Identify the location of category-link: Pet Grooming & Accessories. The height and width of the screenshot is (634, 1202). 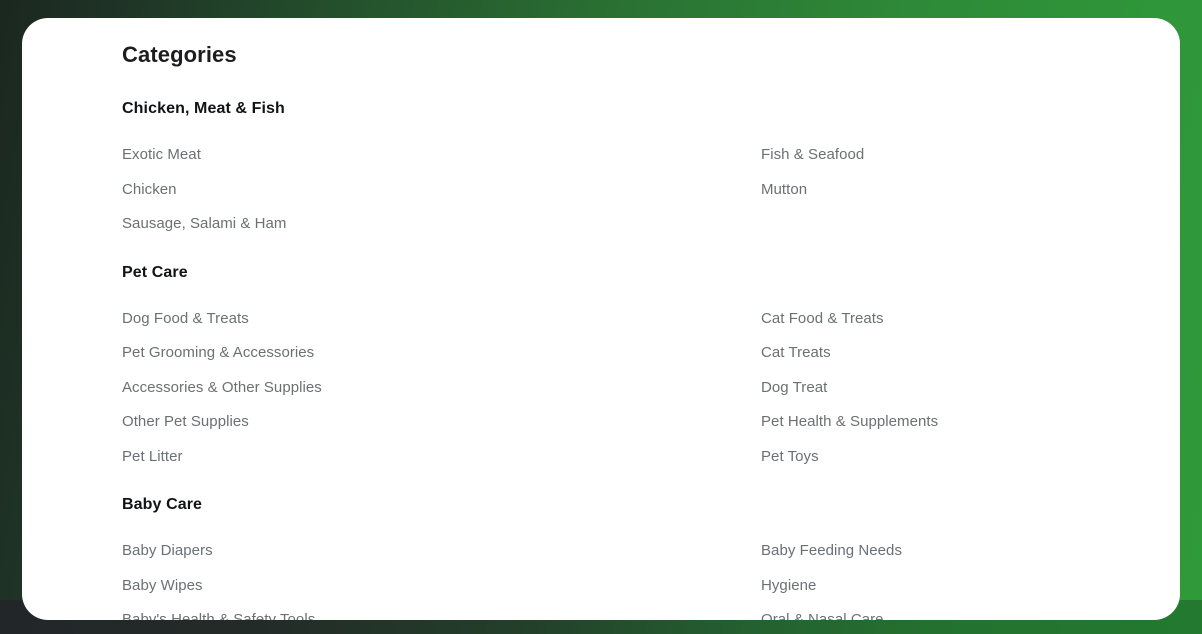
(441, 353).